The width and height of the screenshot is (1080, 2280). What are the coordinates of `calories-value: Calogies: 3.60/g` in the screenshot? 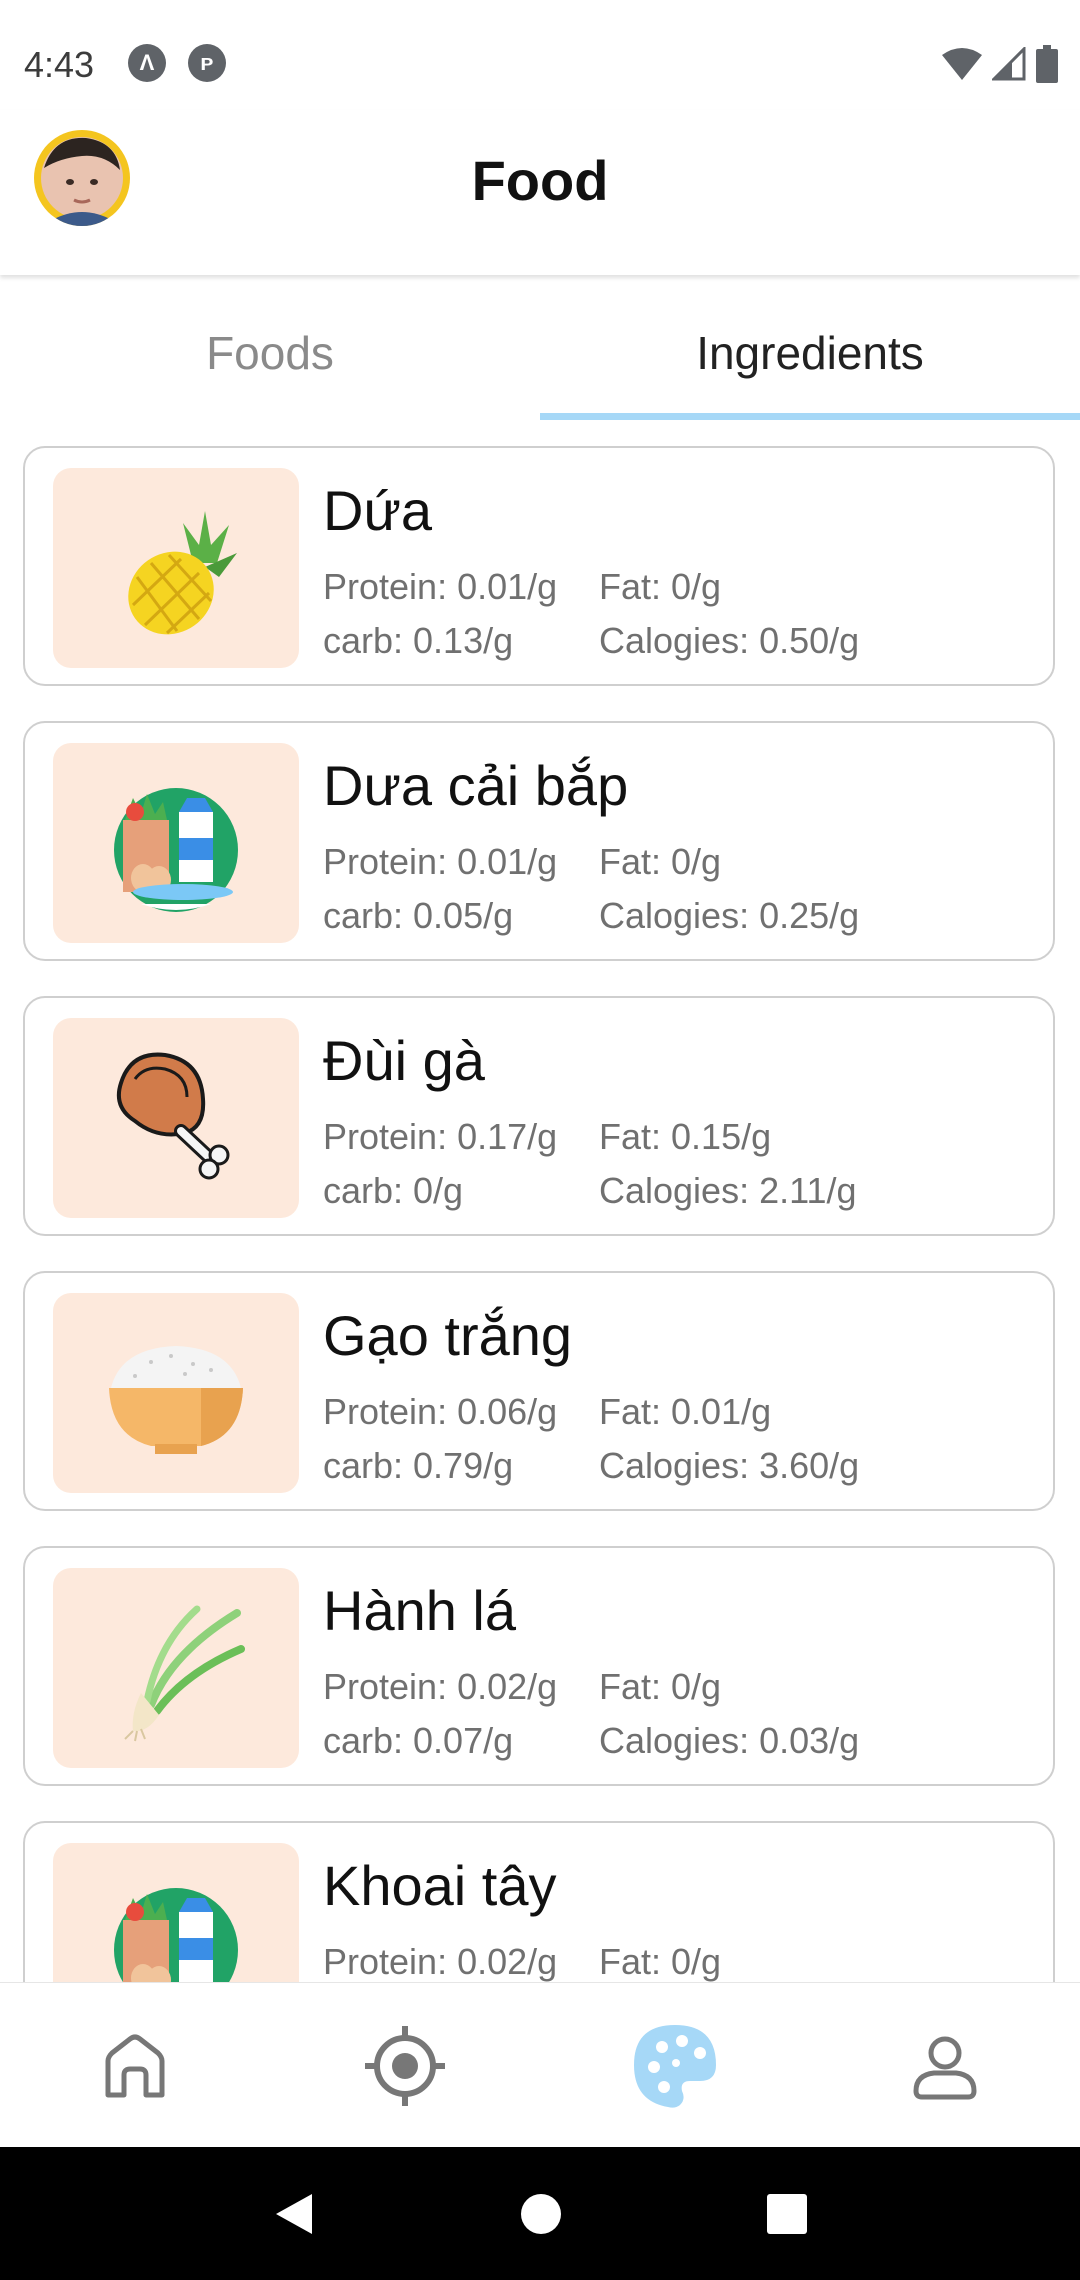 It's located at (729, 1465).